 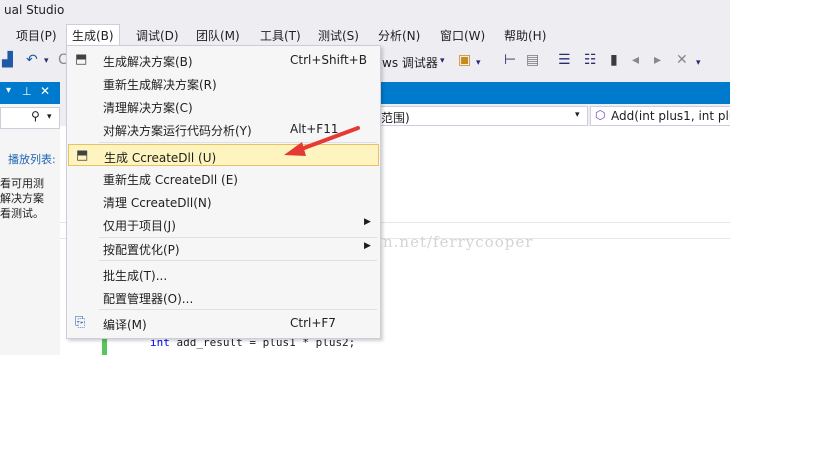 I want to click on menu-item-clean-project: 清理 CcreateDll(N), so click(x=223, y=201).